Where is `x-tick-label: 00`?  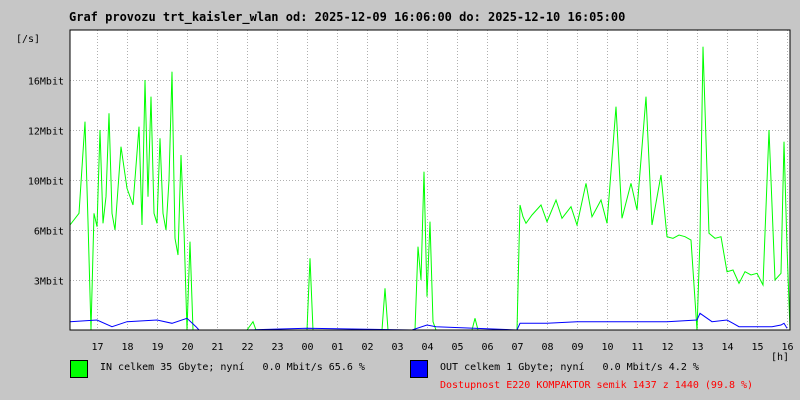
x-tick-label: 00 is located at coordinates (307, 347).